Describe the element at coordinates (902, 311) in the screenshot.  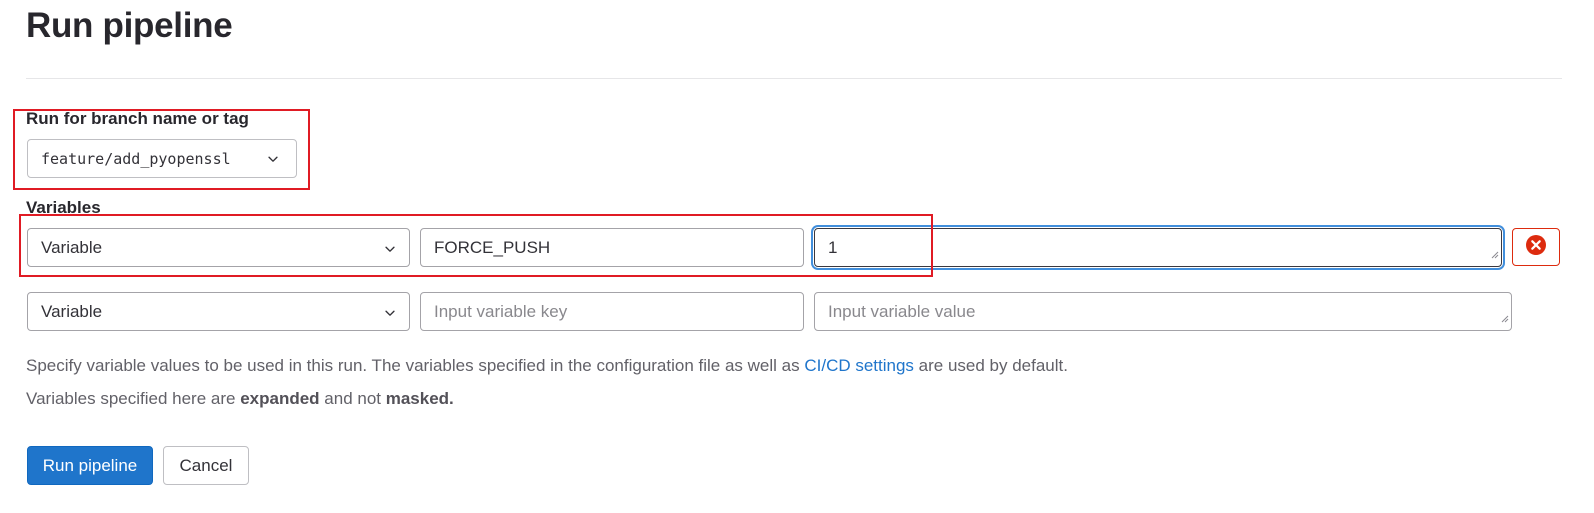
I see `variable-value-placeholder: Input variable value` at that location.